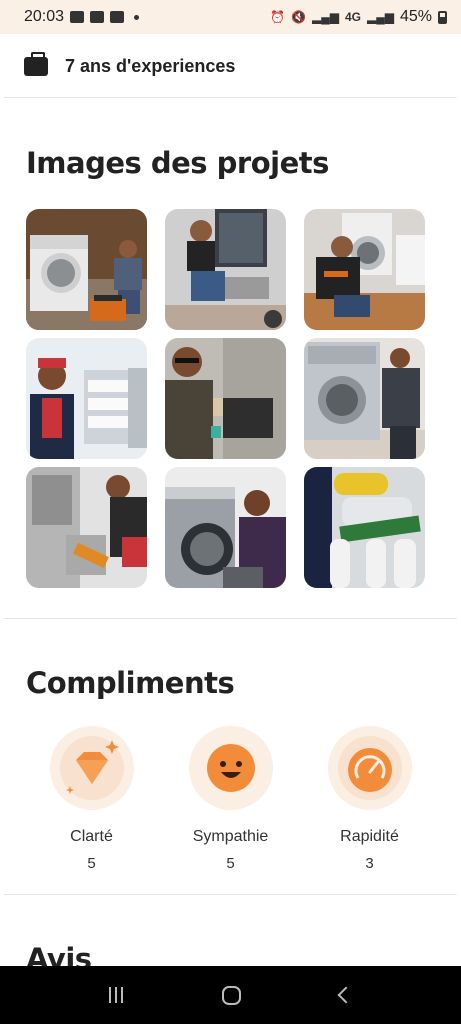 This screenshot has width=461, height=1024. What do you see at coordinates (116, 995) in the screenshot?
I see `recent-apps-button` at bounding box center [116, 995].